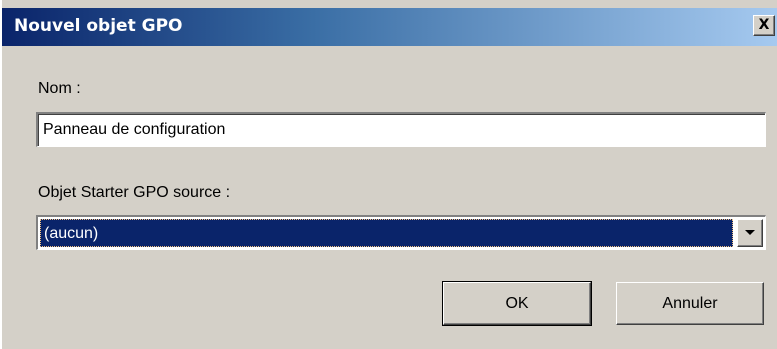  What do you see at coordinates (386, 233) in the screenshot?
I see `source-starter-gpo-value: (aucun)` at bounding box center [386, 233].